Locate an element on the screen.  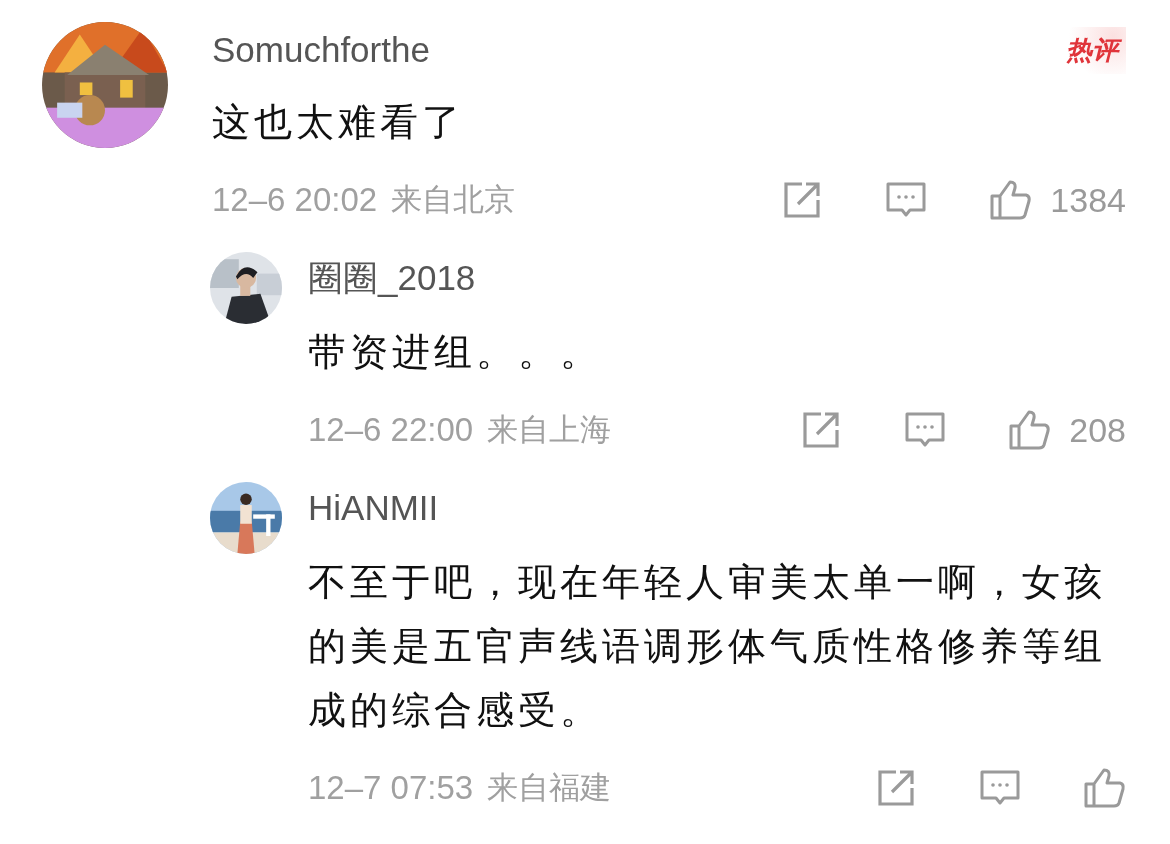
location-text: 来自上海 is located at coordinates (549, 429).